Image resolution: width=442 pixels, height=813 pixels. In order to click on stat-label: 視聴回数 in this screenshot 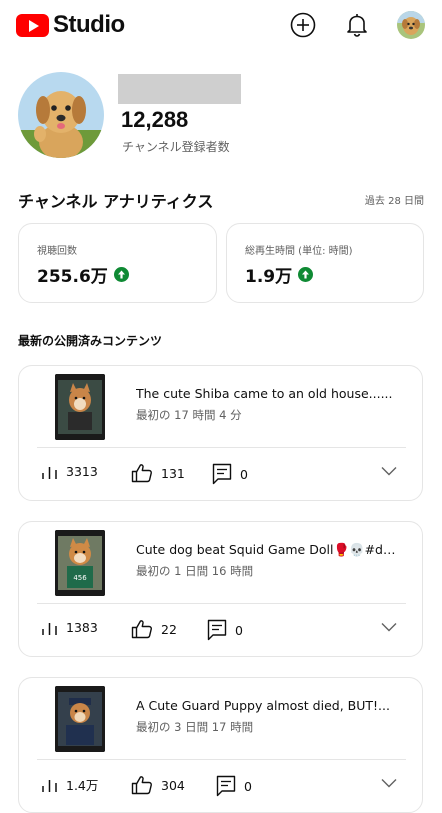, I will do `click(57, 251)`.